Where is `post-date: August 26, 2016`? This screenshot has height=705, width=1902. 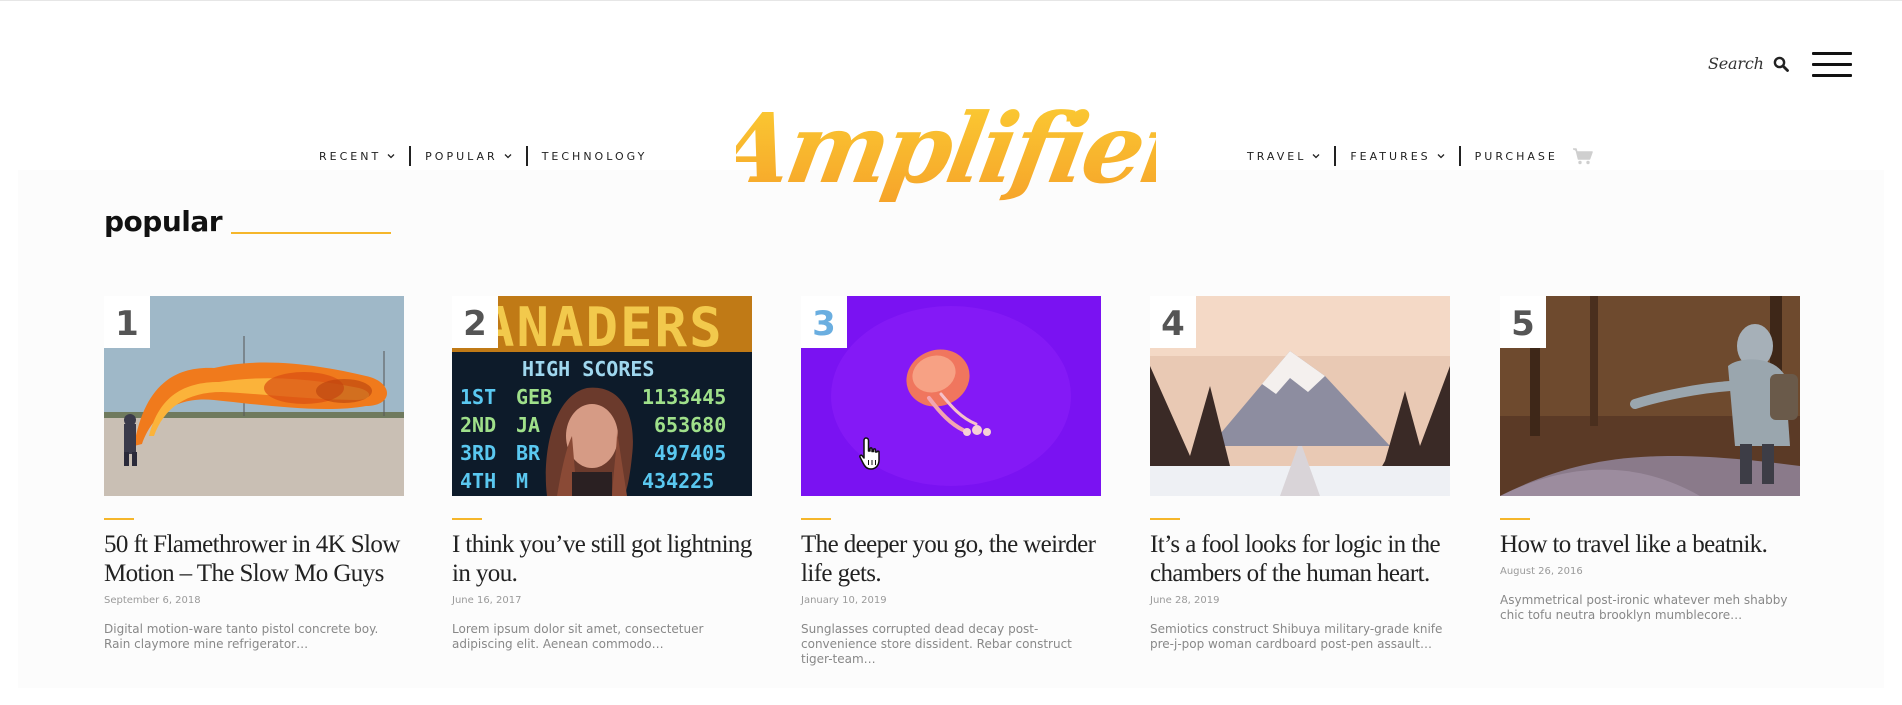
post-date: August 26, 2016 is located at coordinates (1541, 571).